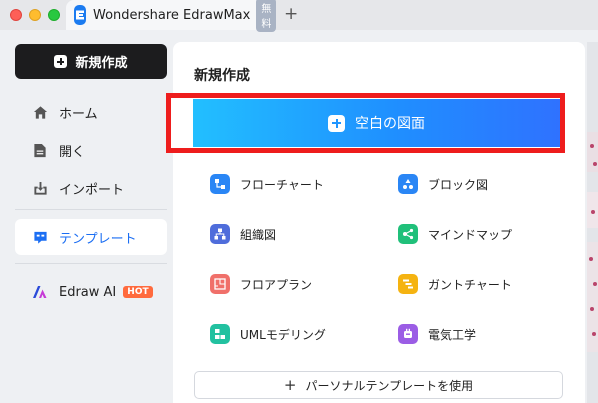  Describe the element at coordinates (276, 284) in the screenshot. I see `template-label: フロアプラン` at that location.